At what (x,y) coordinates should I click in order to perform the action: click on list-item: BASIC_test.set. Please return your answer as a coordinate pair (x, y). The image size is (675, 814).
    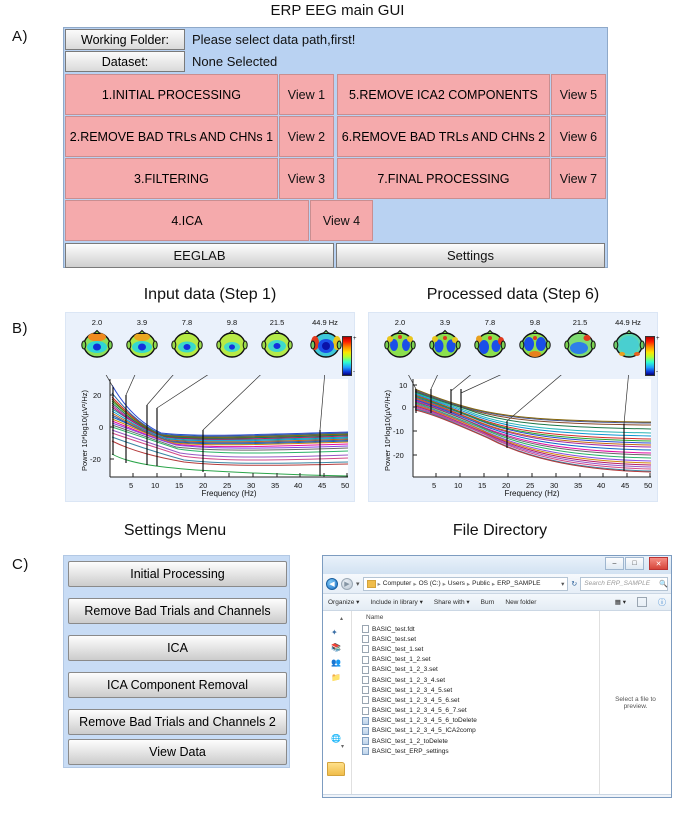
    Looking at the image, I should click on (480, 639).